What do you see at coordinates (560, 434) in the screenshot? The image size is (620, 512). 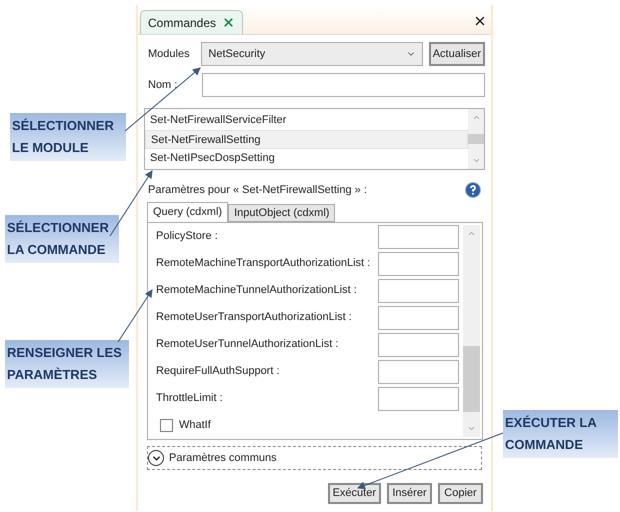 I see `annotation-label: EXÉCUTER LA COMMANDE` at bounding box center [560, 434].